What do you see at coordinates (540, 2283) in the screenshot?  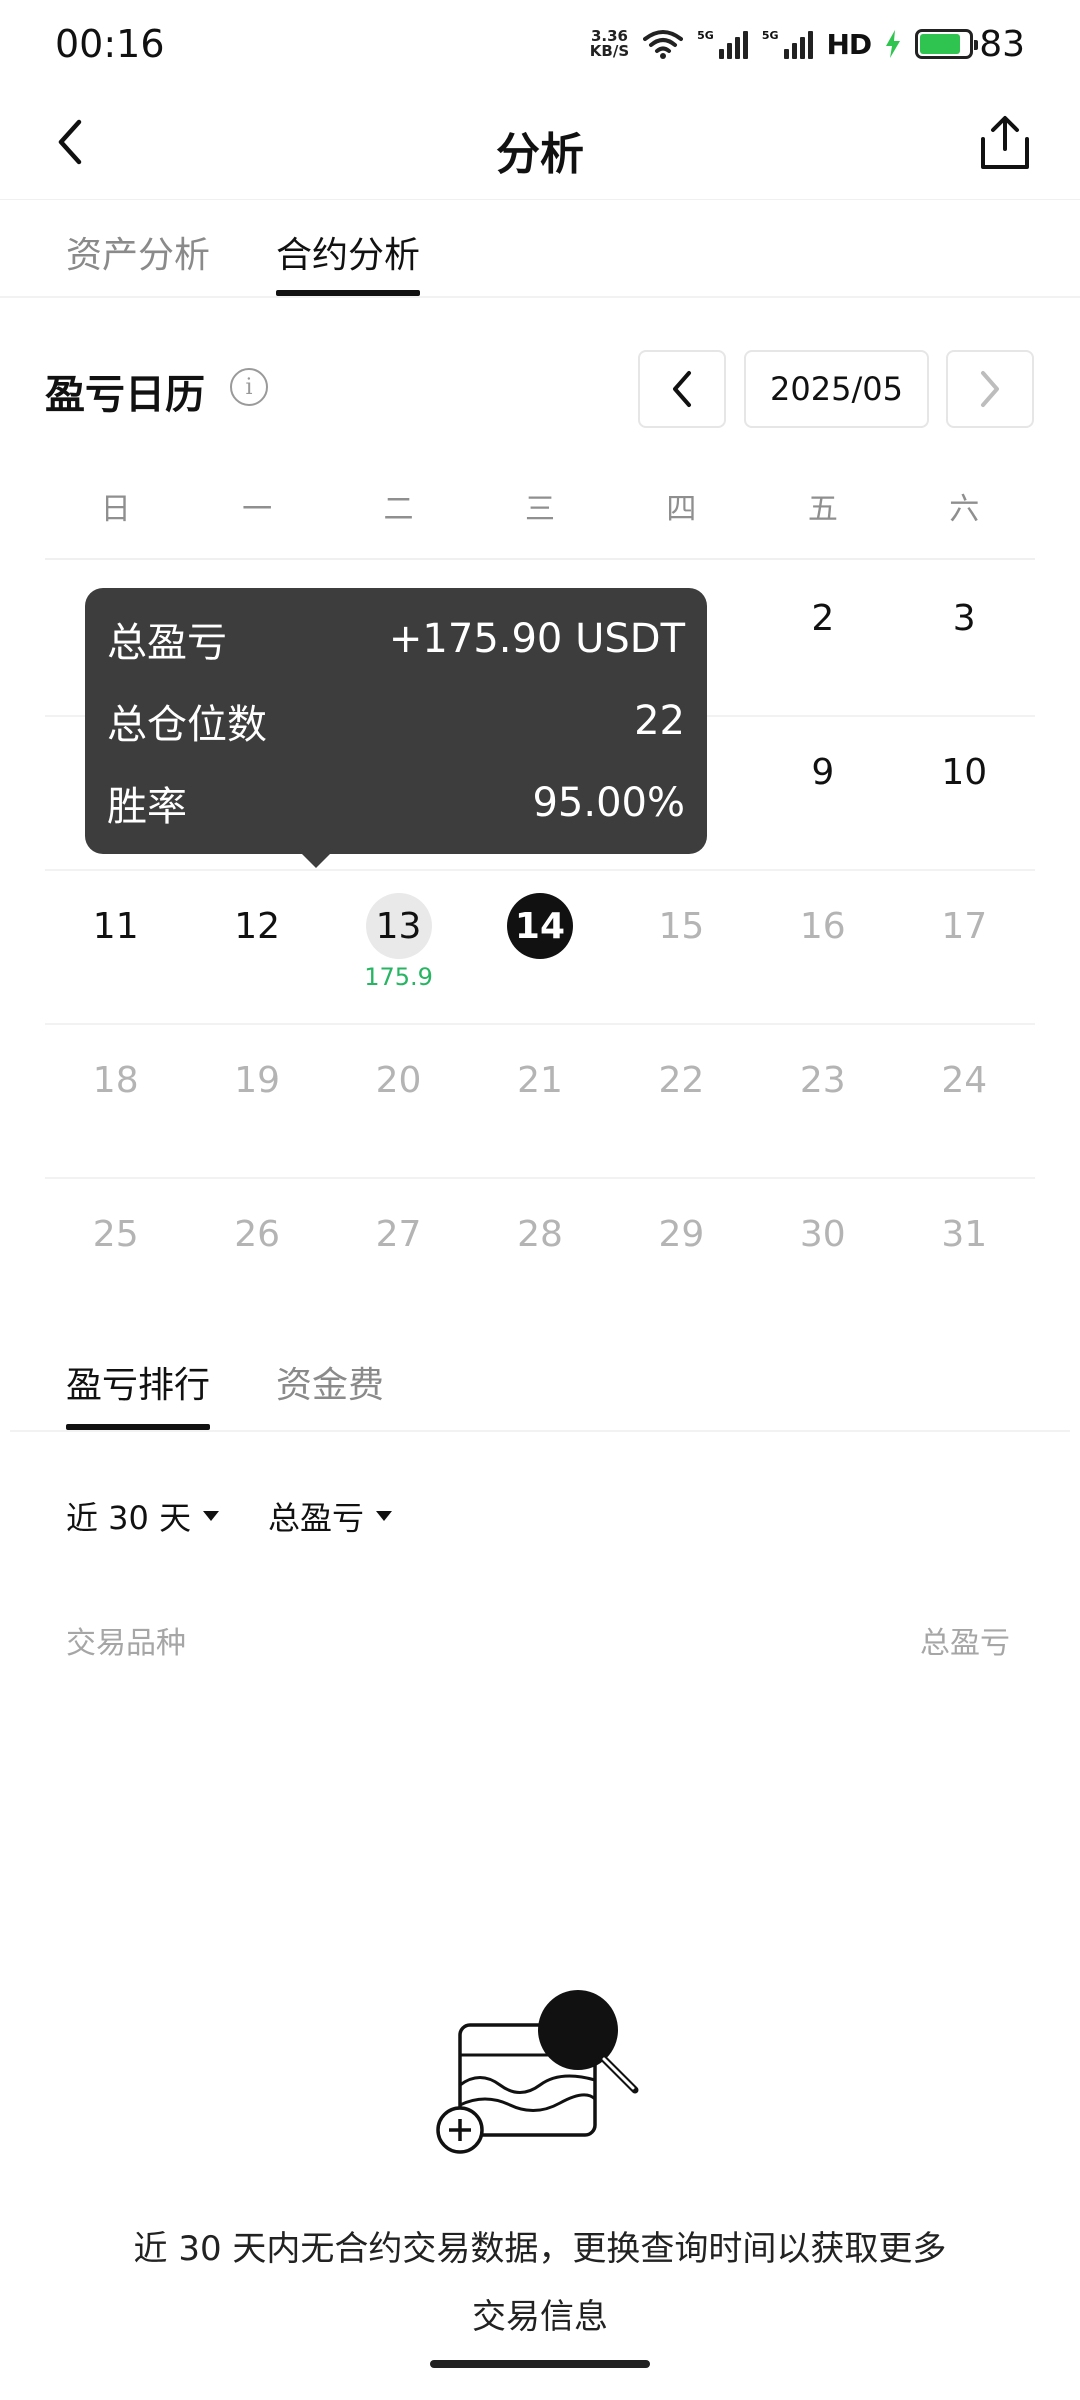 I see `empty-state-message: 近 30 天内无合约交易数据，更换查询时间以获取更多 交易信息` at bounding box center [540, 2283].